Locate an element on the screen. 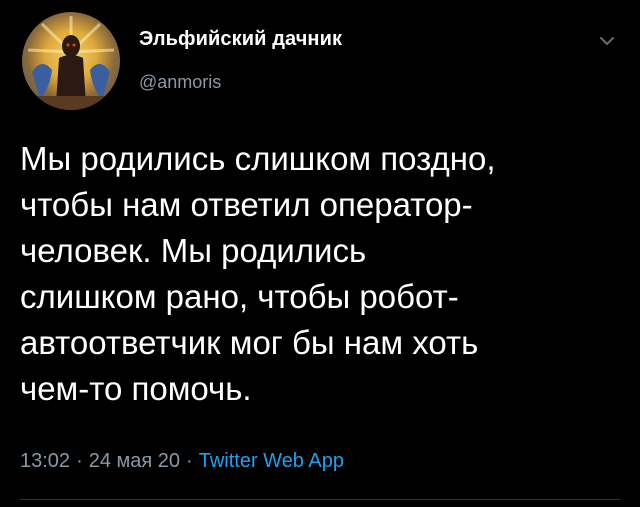 The width and height of the screenshot is (640, 507). tweet-source-link: Twitter Web App is located at coordinates (271, 461).